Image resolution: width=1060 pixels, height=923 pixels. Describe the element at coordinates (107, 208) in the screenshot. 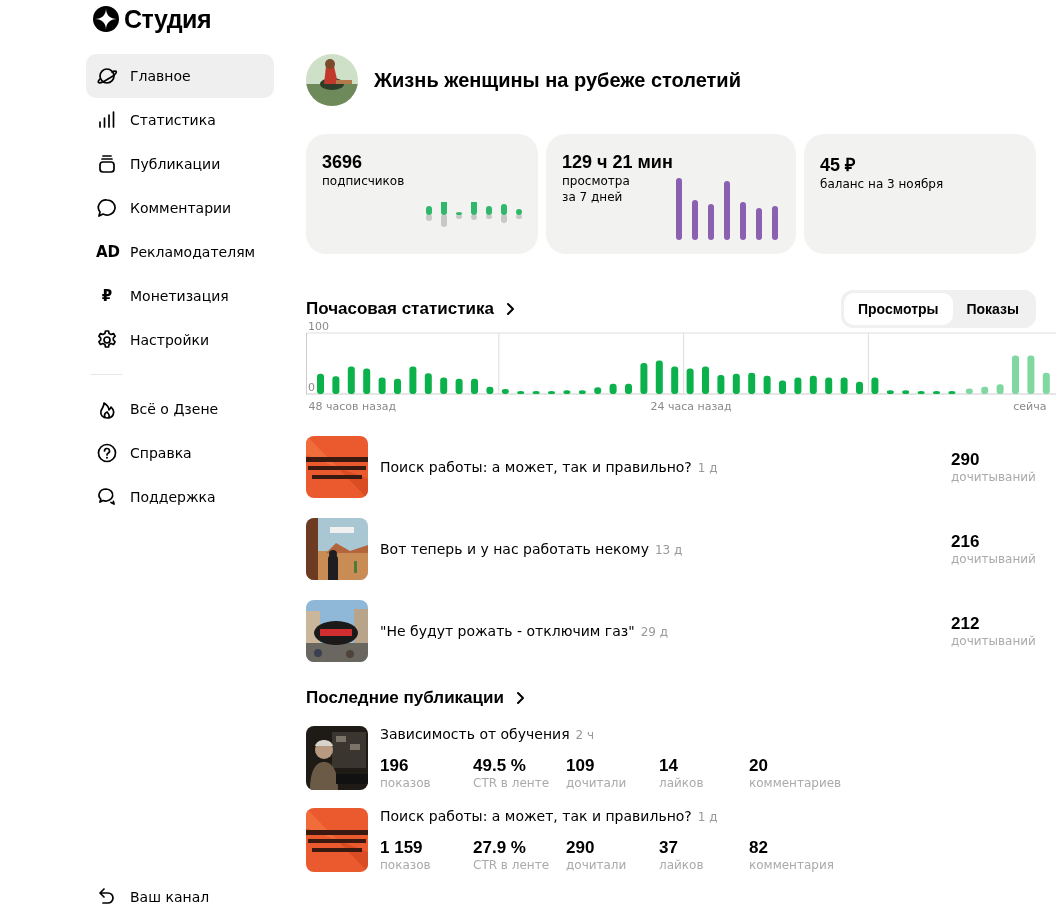

I see `speech-bubble-icon` at that location.